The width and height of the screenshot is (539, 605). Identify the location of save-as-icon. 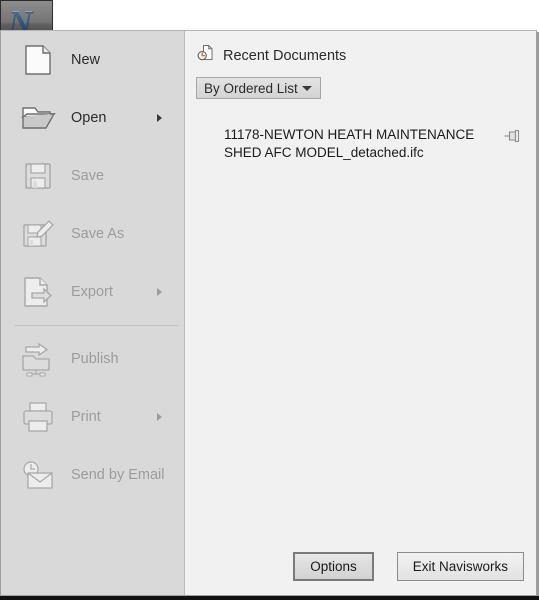
(38, 234).